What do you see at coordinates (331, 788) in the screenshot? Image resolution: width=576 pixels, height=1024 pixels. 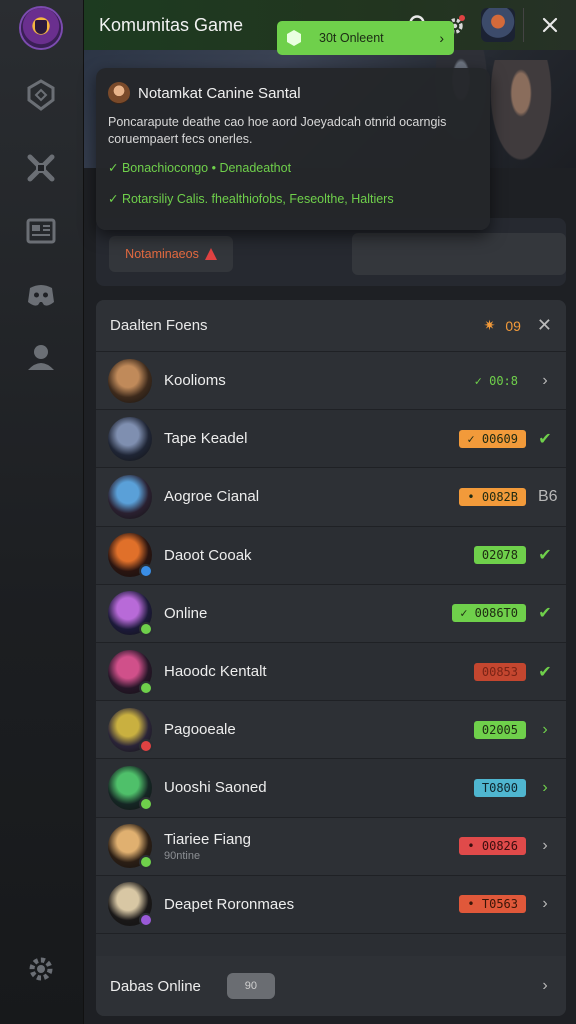 I see `list-item: Uooshi Saoned T0800 ›` at bounding box center [331, 788].